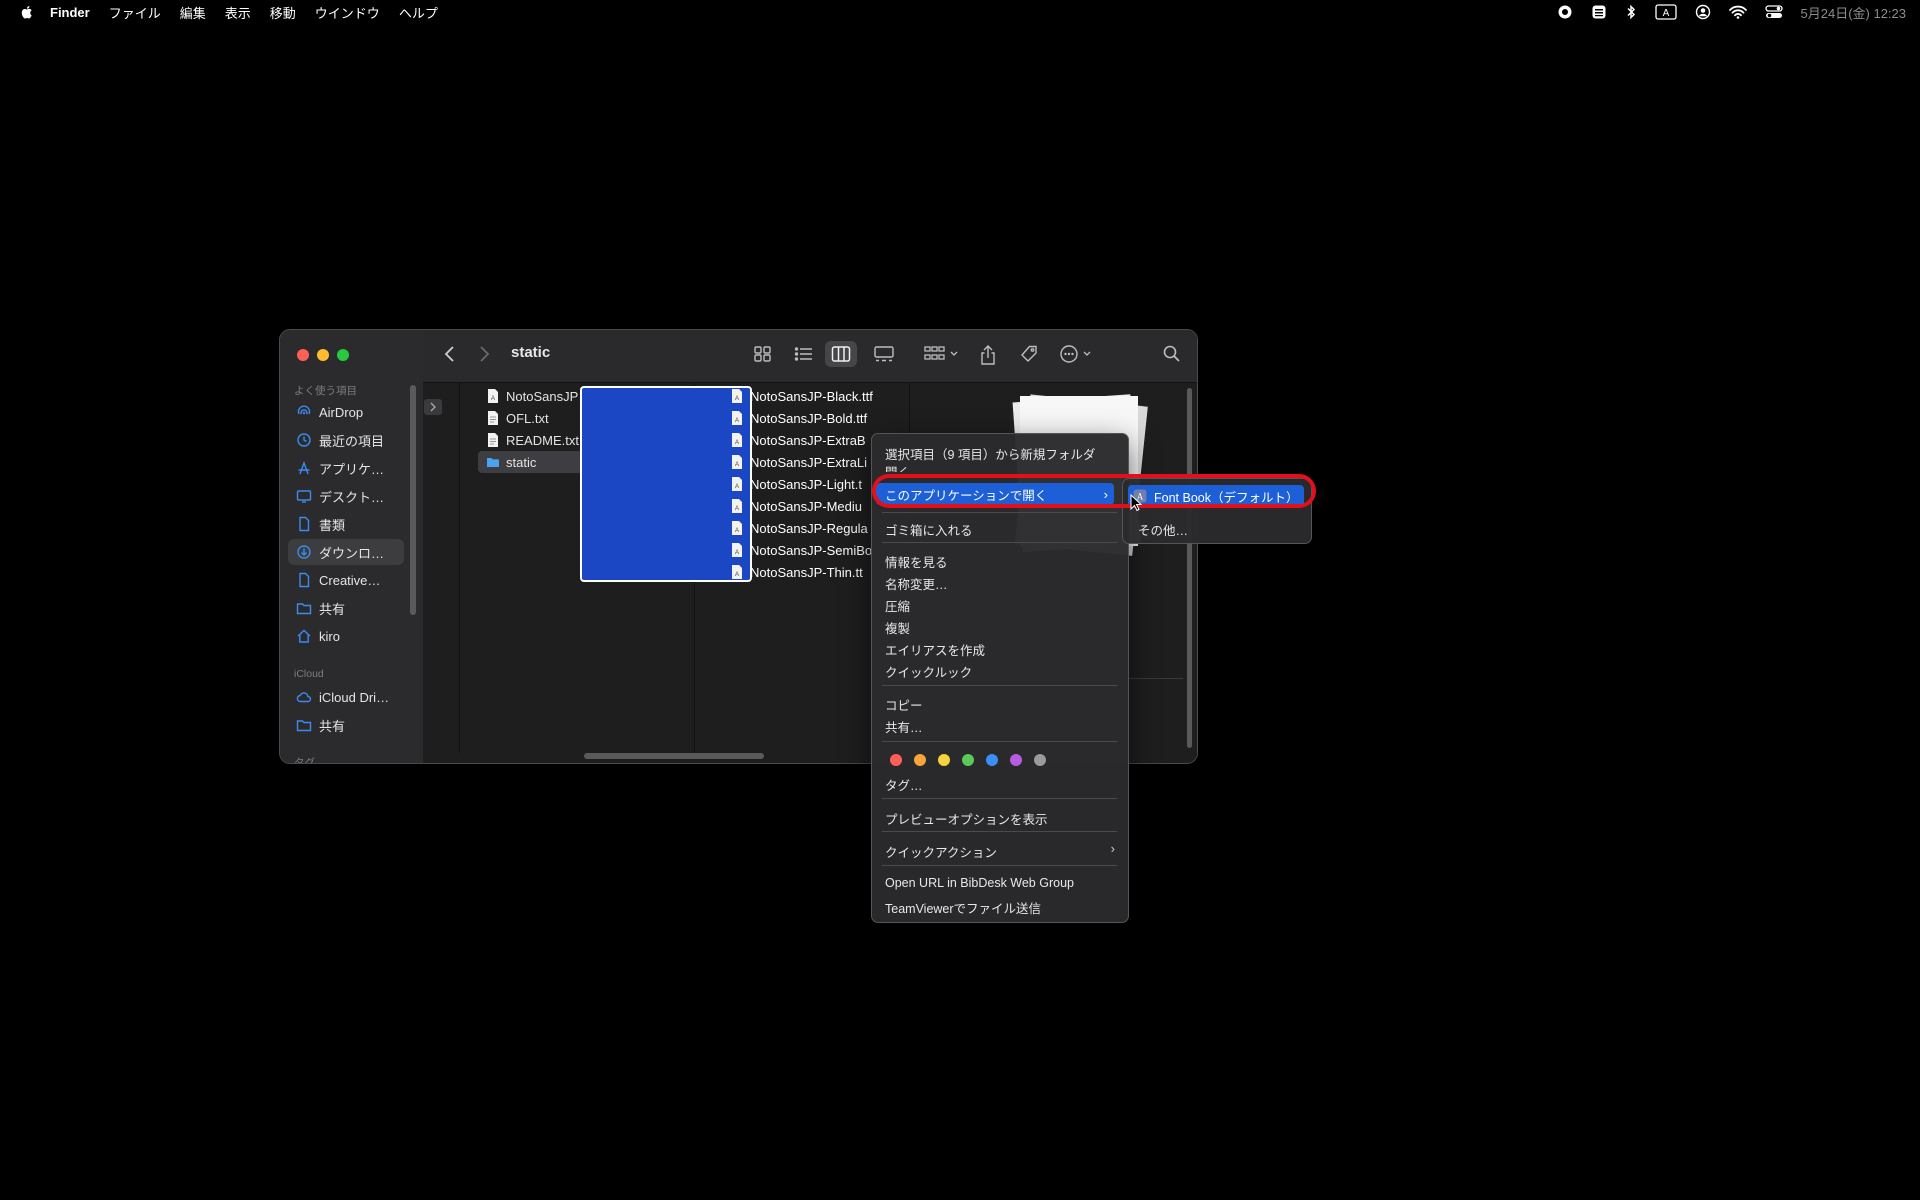 This screenshot has height=1200, width=1920. I want to click on group-icon, so click(942, 354).